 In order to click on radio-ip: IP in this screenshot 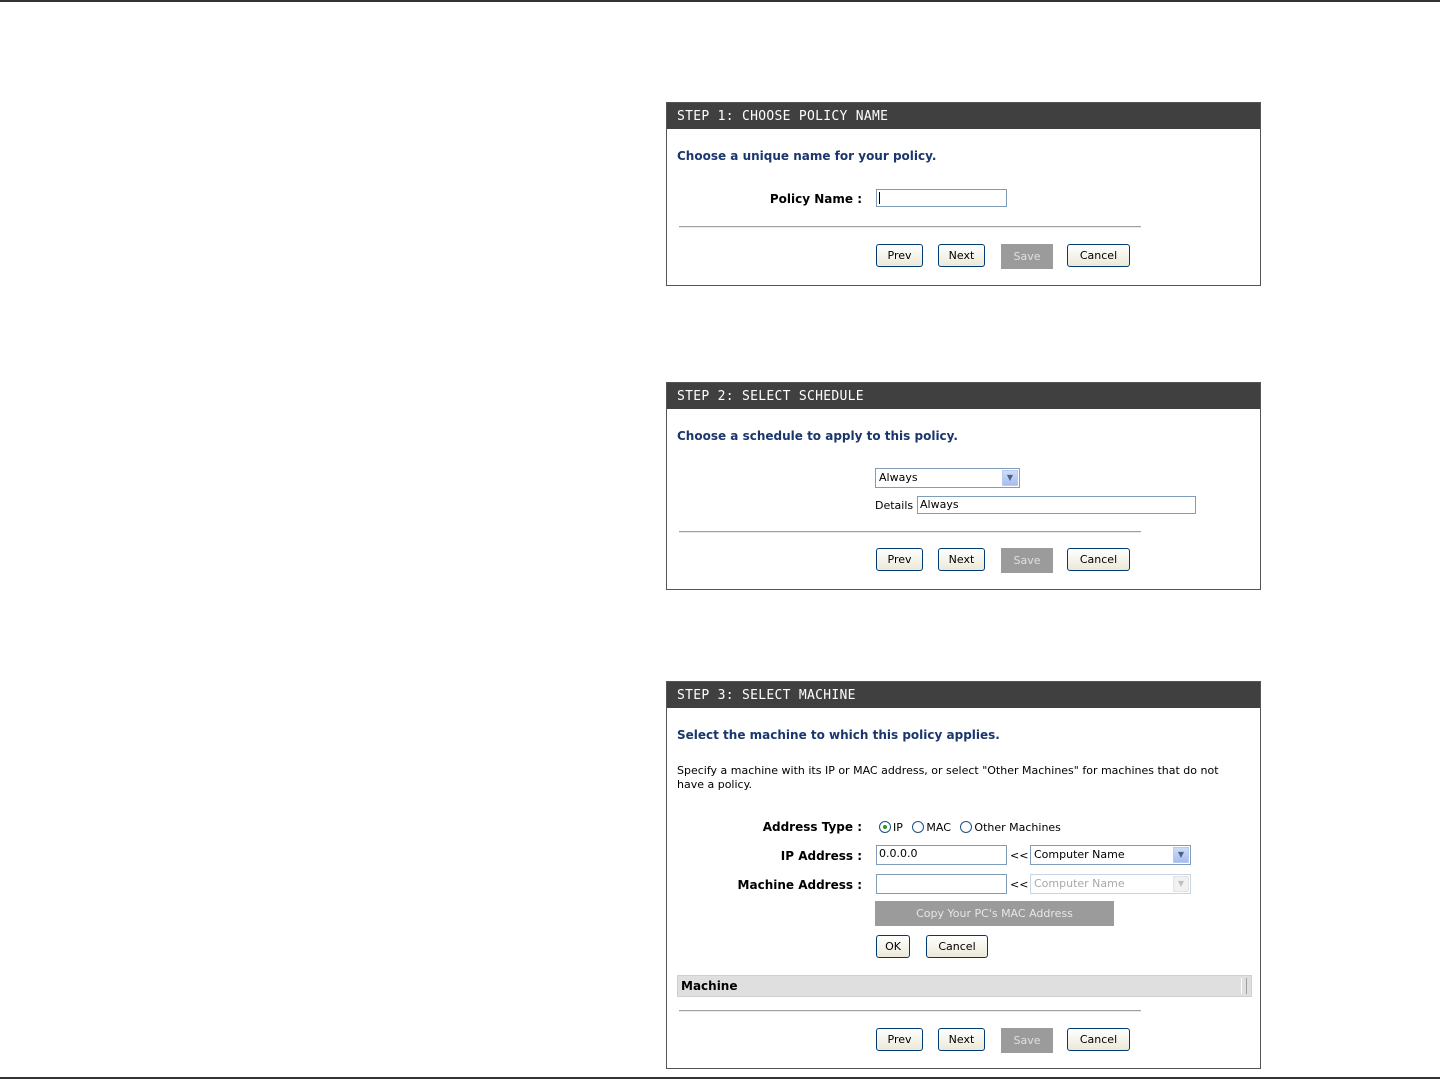, I will do `click(891, 827)`.